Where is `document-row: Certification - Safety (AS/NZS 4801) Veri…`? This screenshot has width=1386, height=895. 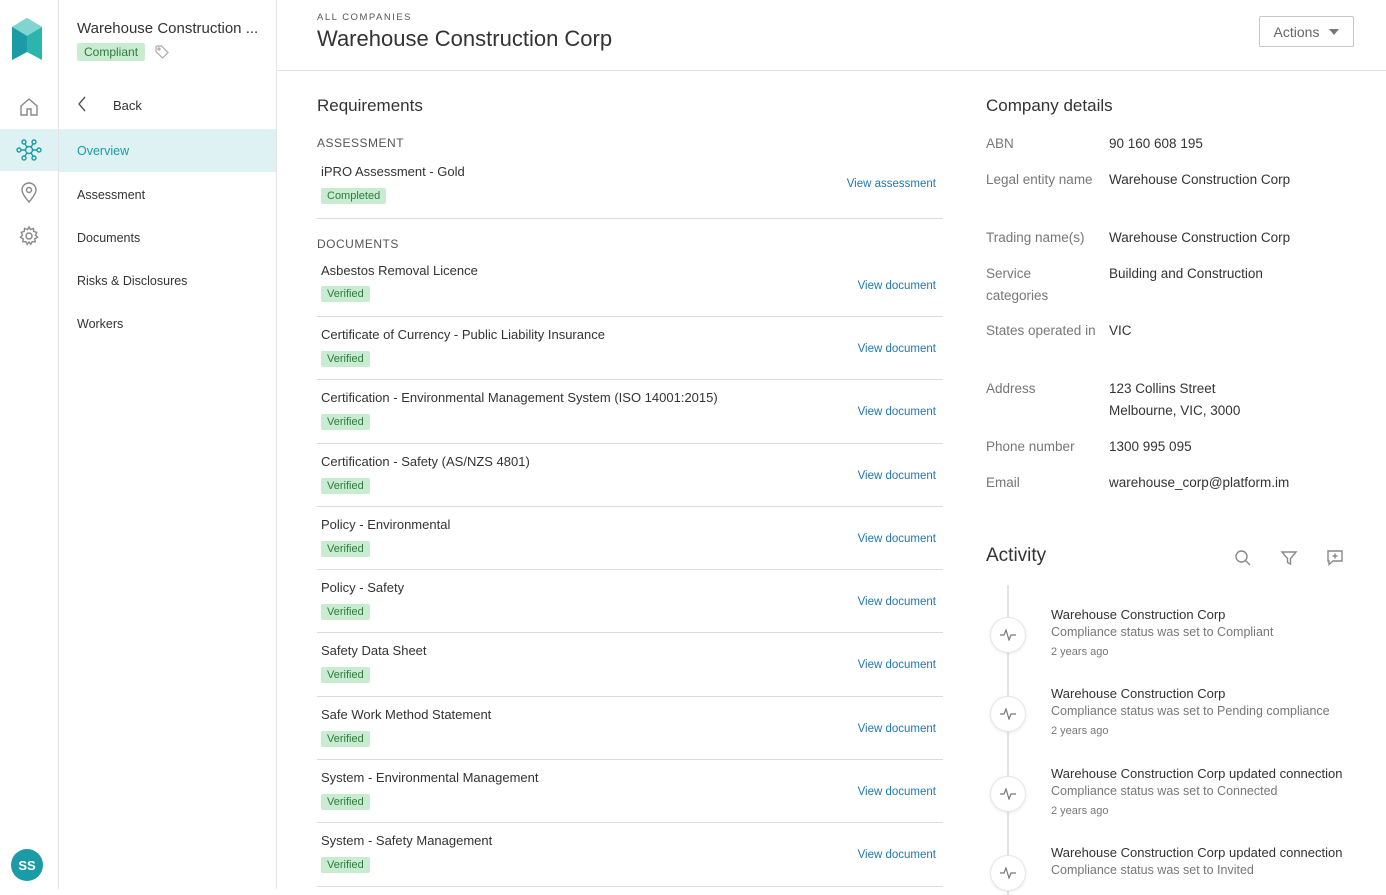
document-row: Certification - Safety (AS/NZS 4801) Veri… is located at coordinates (630, 475).